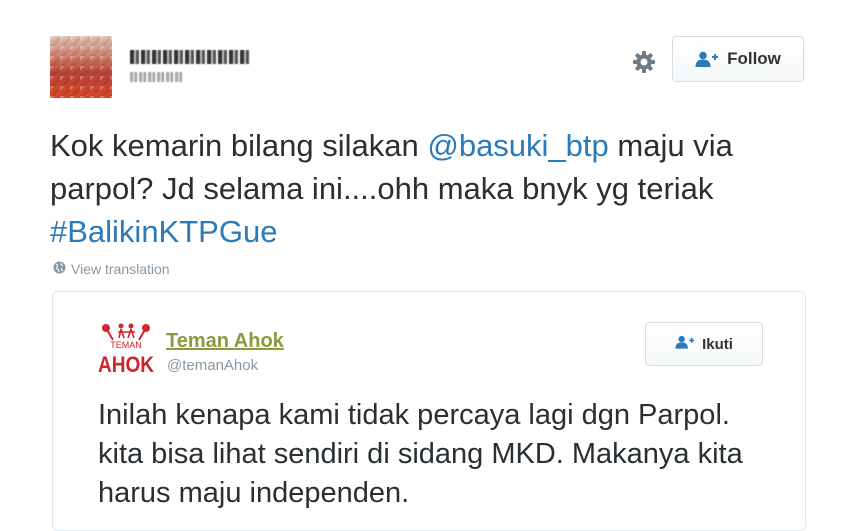  What do you see at coordinates (163, 231) in the screenshot?
I see `hashtag-link: #BalikinKTPGue` at bounding box center [163, 231].